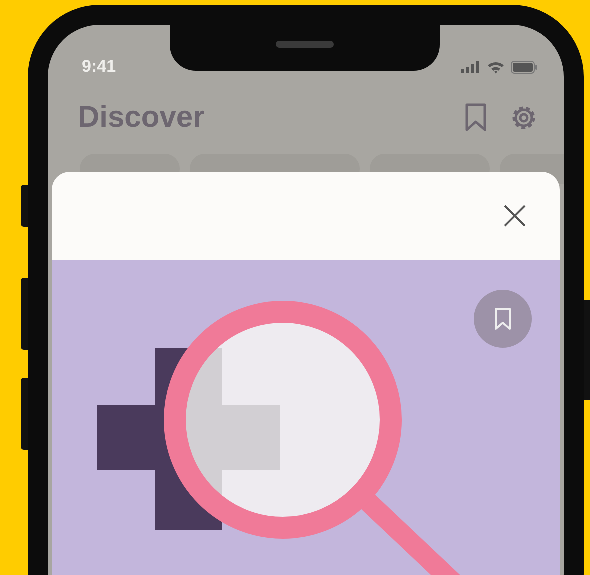 Image resolution: width=590 pixels, height=575 pixels. What do you see at coordinates (515, 216) in the screenshot?
I see `close-icon` at bounding box center [515, 216].